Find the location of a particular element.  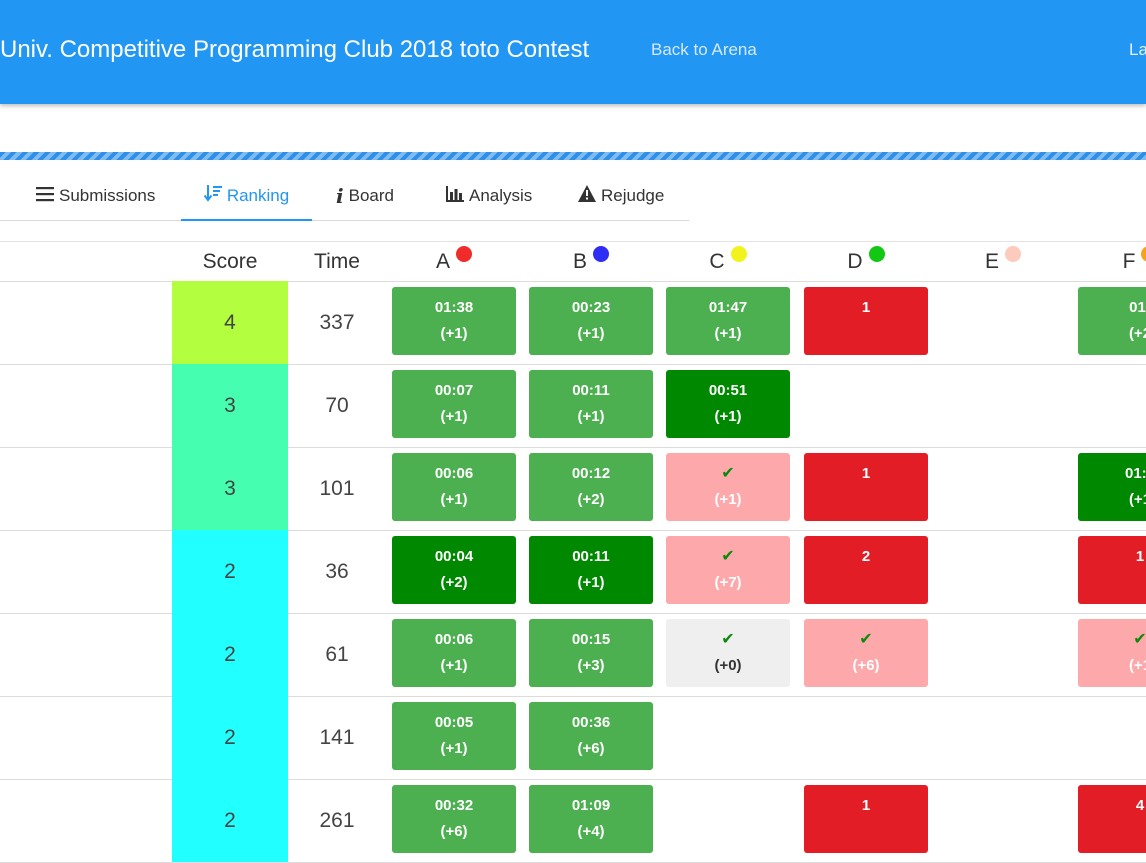

tab-board: i Board is located at coordinates (365, 196).